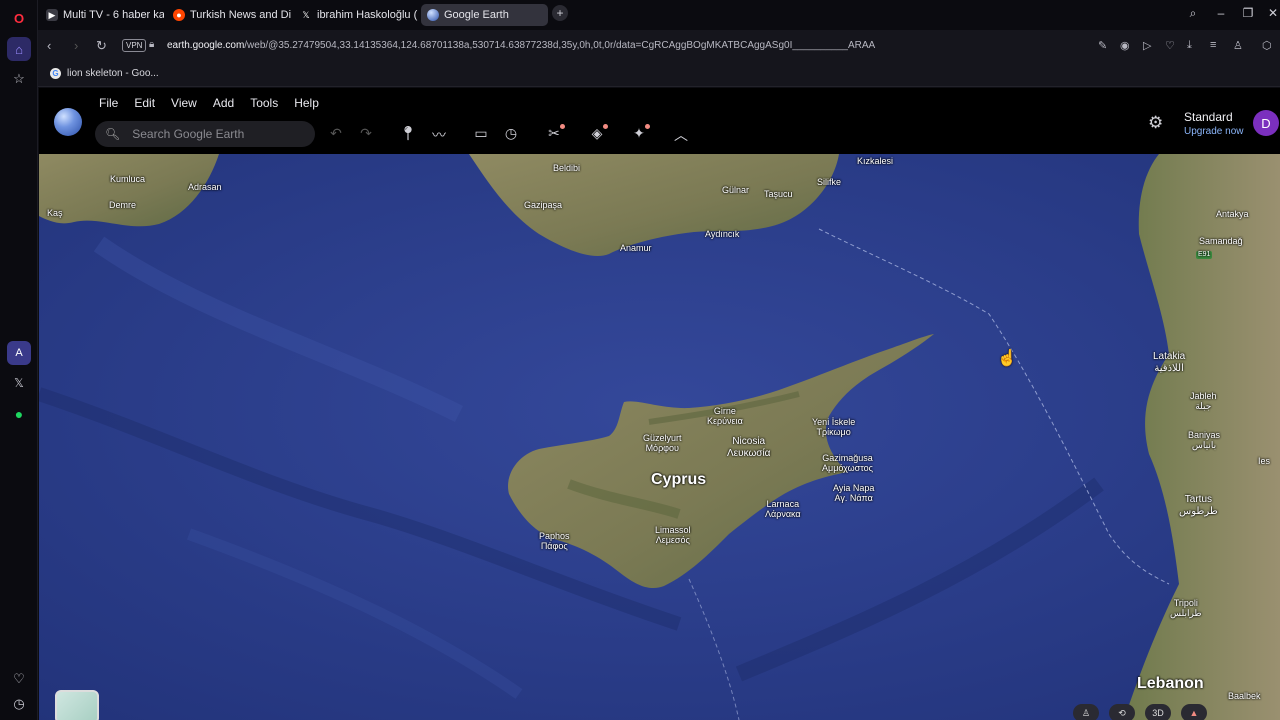 The width and height of the screenshot is (1280, 720). Describe the element at coordinates (19, 79) in the screenshot. I see `star-icon: ☆` at that location.